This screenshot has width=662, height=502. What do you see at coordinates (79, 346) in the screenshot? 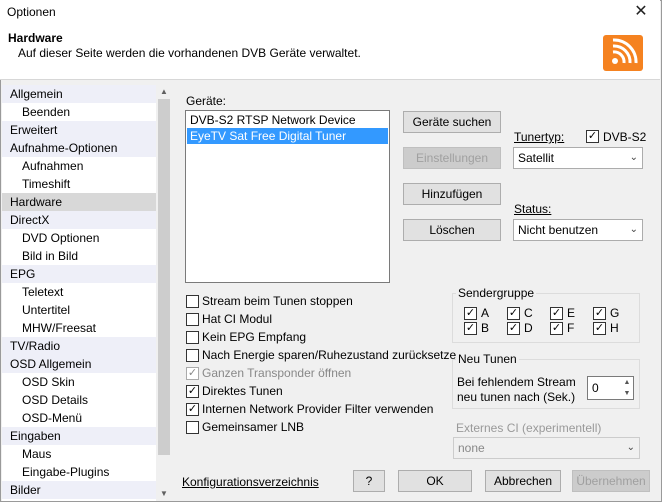
I see `sidebar-item: TV/Radio` at bounding box center [79, 346].